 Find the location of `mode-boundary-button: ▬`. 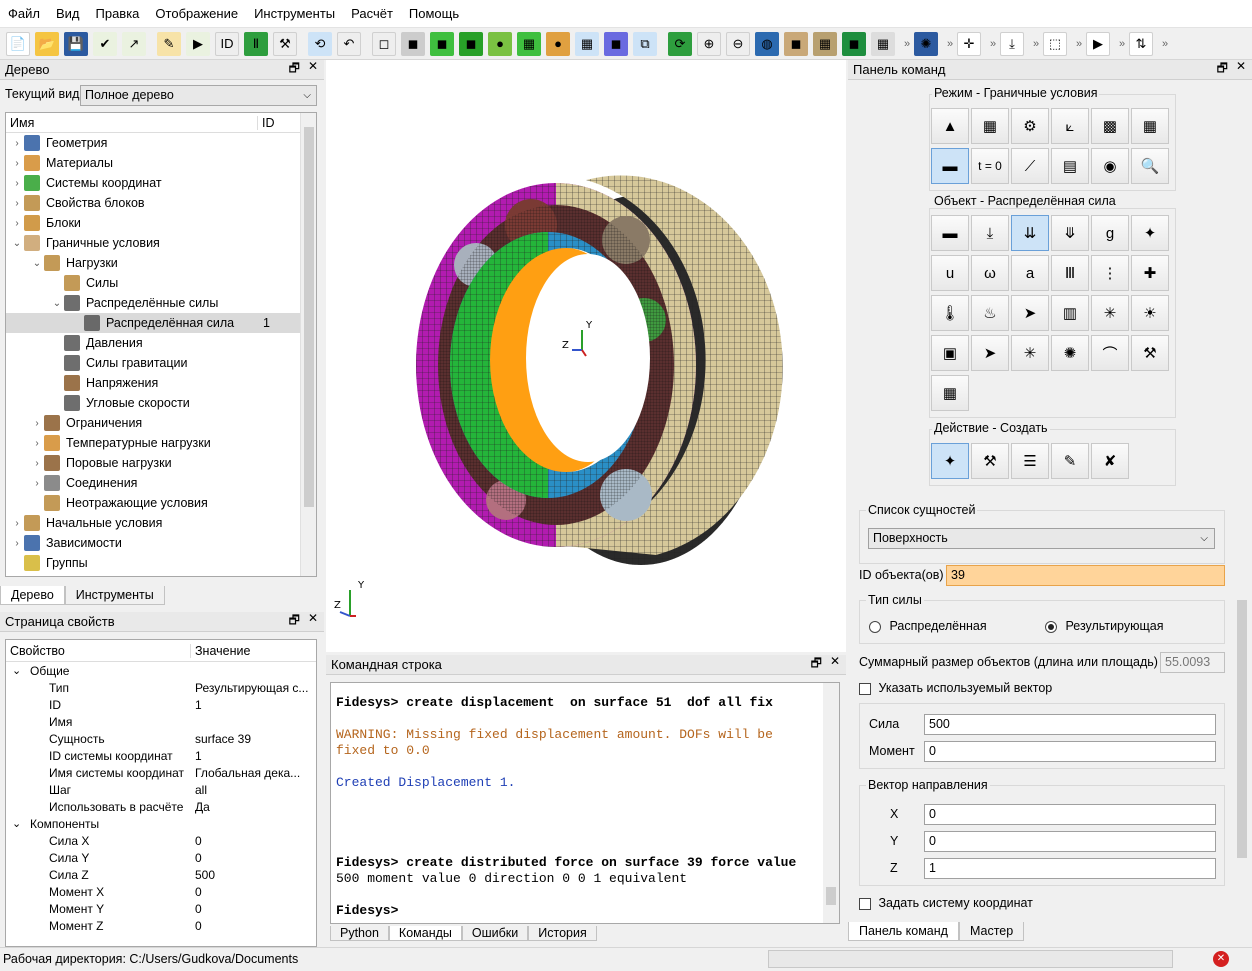

mode-boundary-button: ▬ is located at coordinates (950, 166).